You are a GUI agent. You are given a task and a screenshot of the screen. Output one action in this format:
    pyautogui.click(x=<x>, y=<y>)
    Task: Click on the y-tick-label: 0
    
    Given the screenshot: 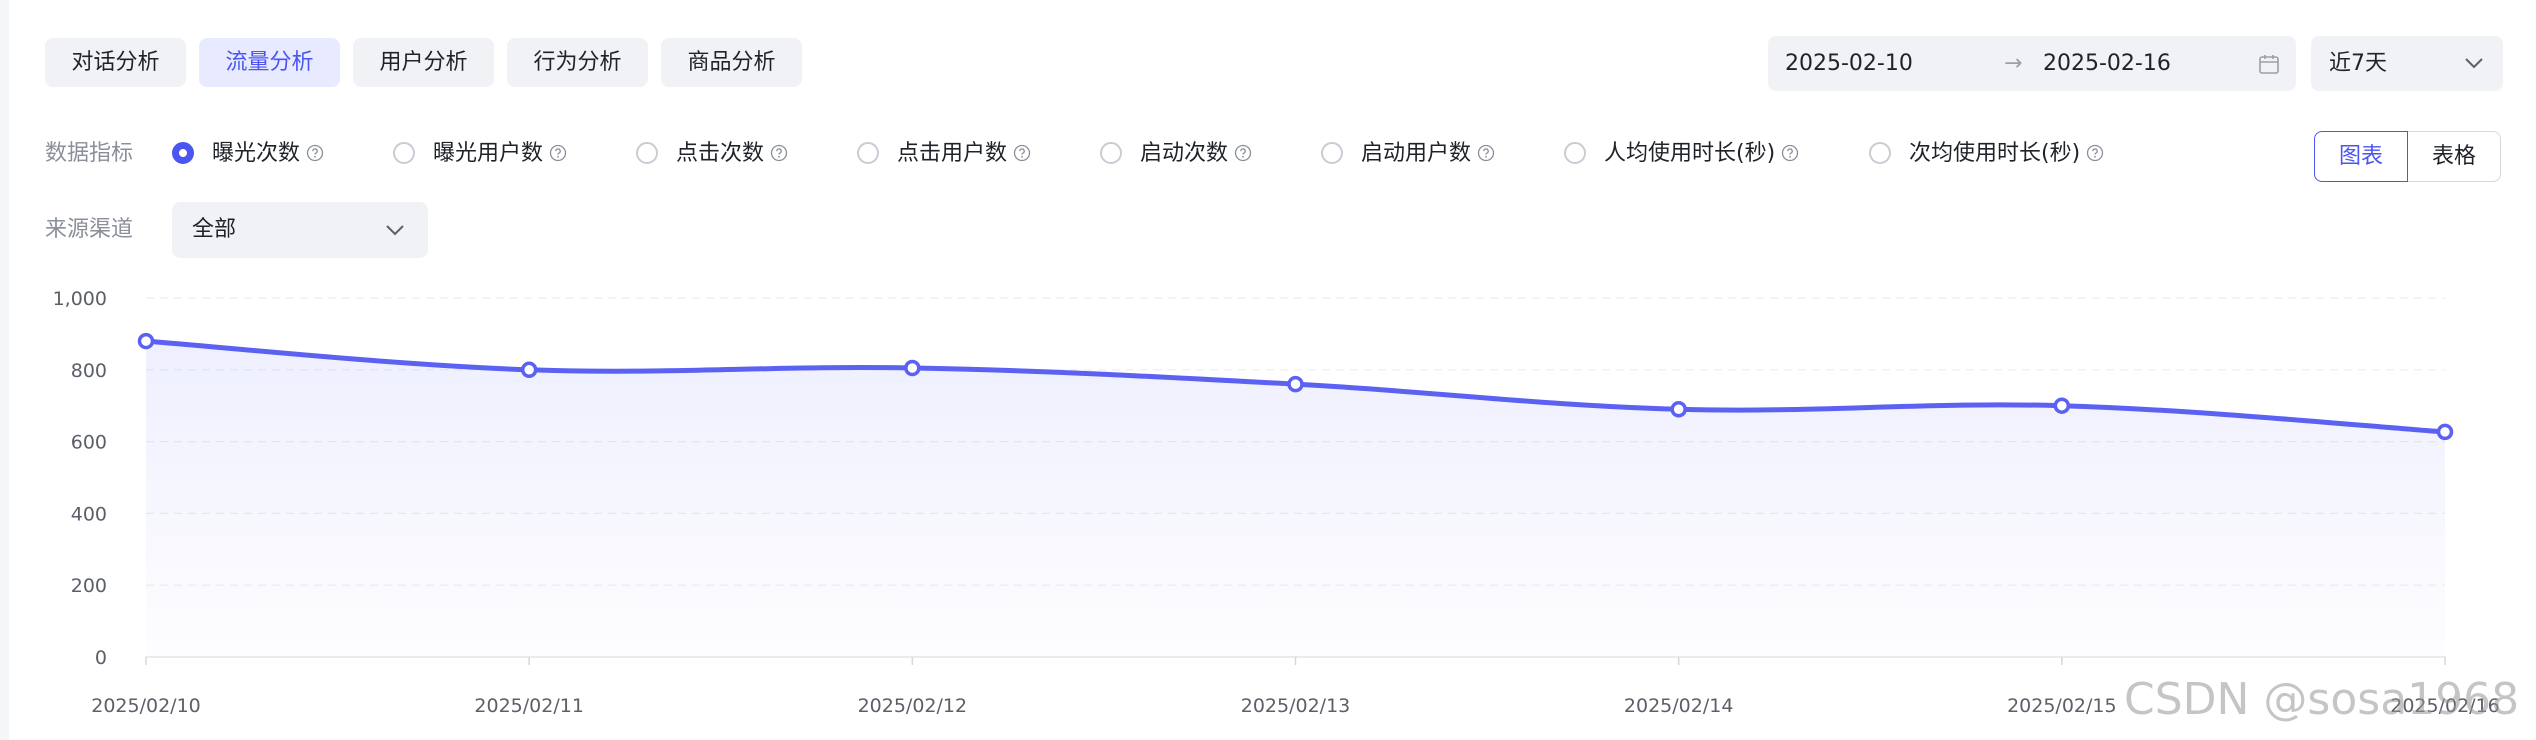 What is the action you would take?
    pyautogui.click(x=101, y=658)
    